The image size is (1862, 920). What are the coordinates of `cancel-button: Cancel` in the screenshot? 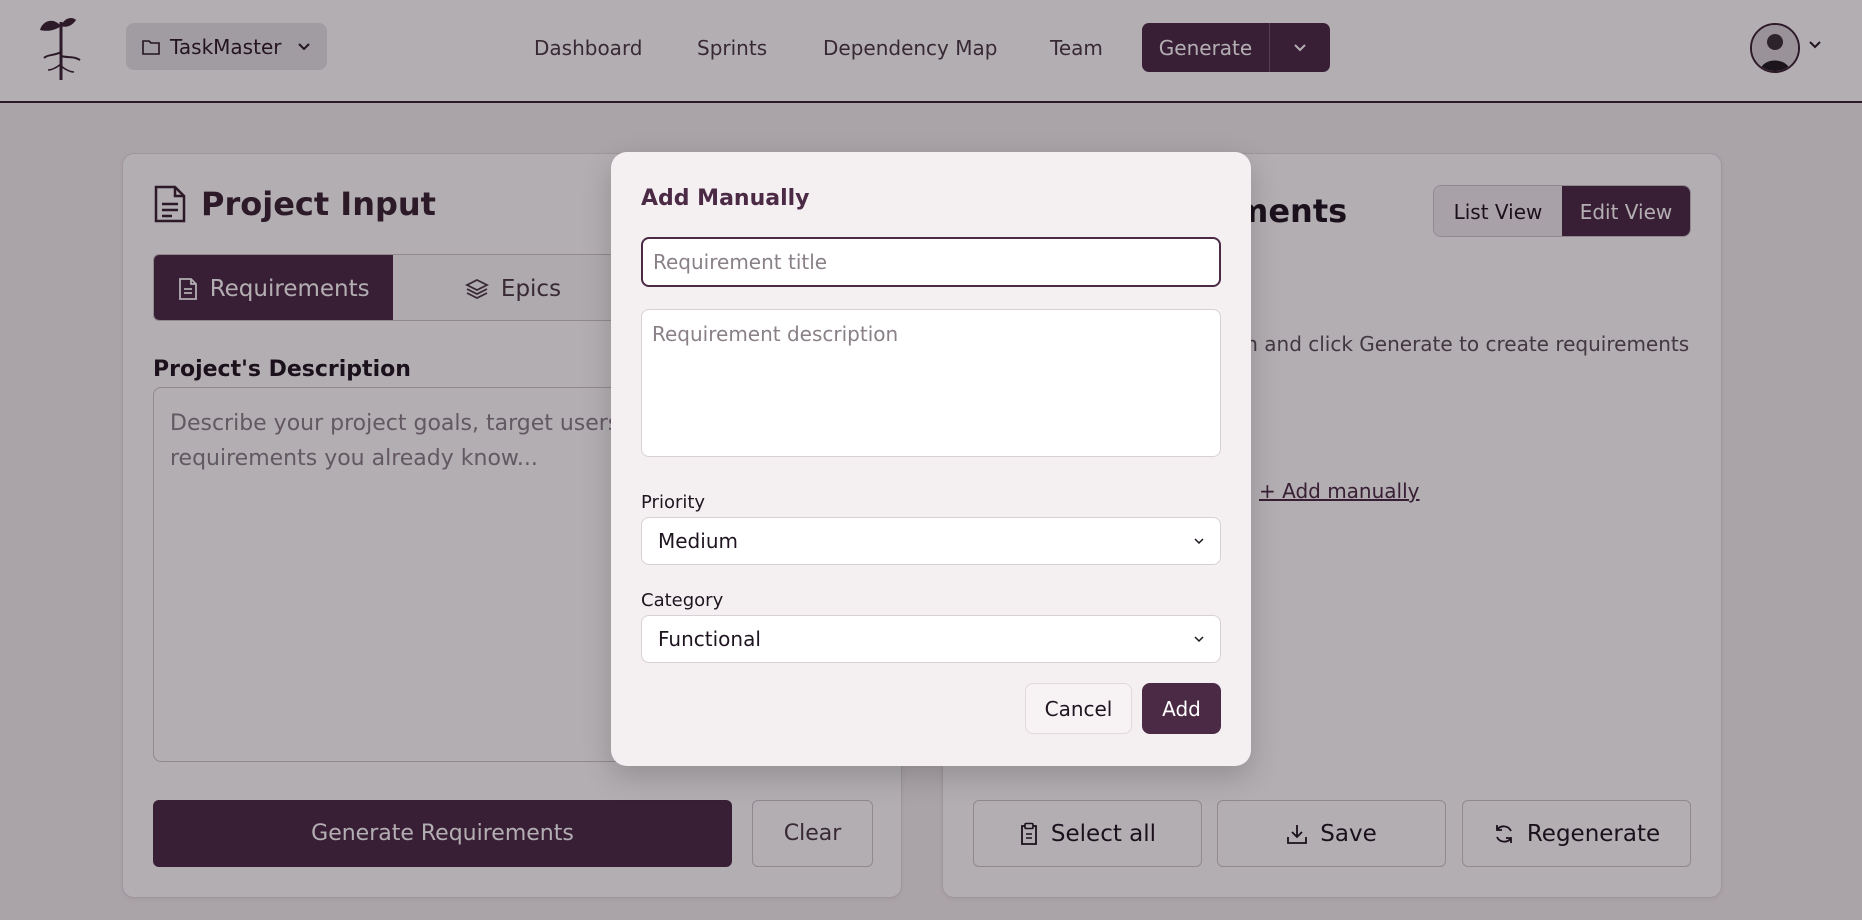 It's located at (1078, 708).